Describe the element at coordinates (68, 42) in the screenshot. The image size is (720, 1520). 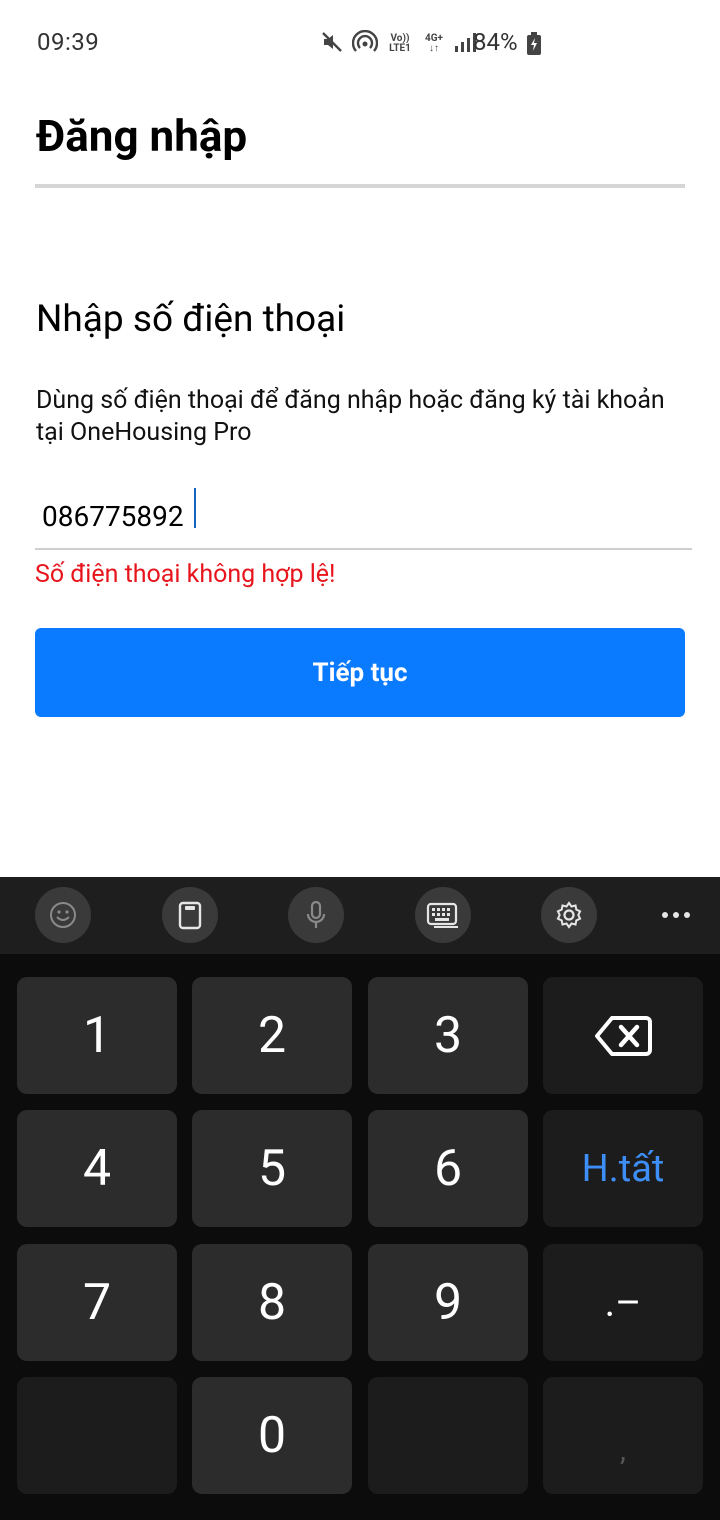
I see `status-time: 09:39` at that location.